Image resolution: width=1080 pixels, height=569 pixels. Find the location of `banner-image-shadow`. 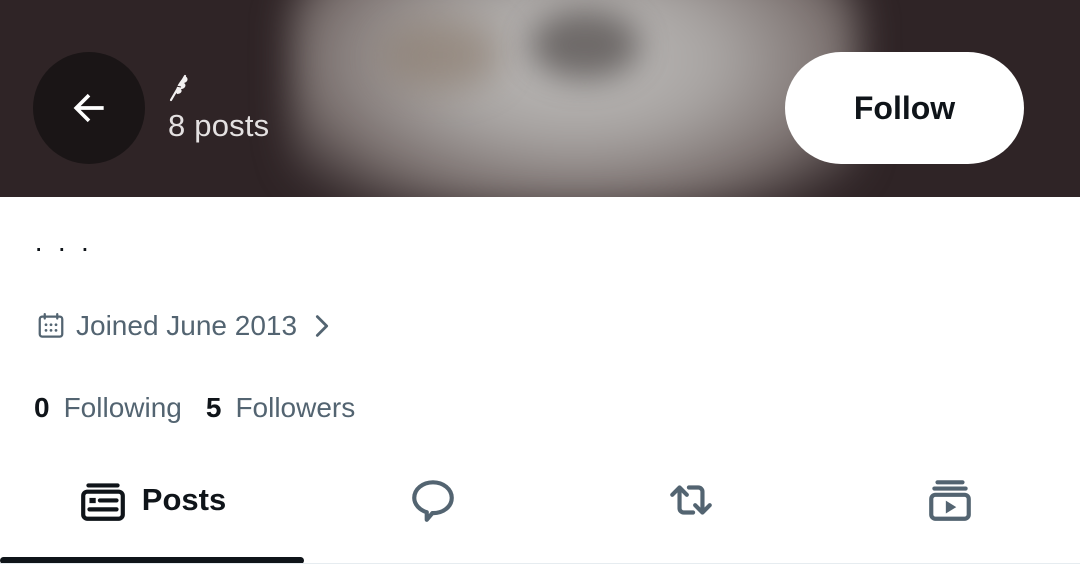

banner-image-shadow is located at coordinates (585, 45).